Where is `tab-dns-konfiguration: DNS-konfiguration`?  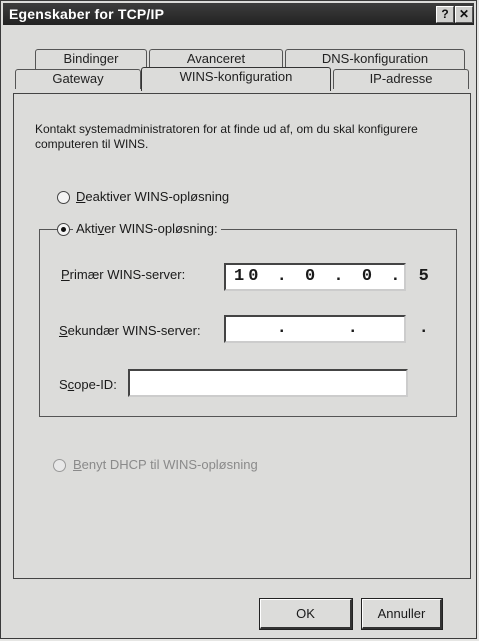 tab-dns-konfiguration: DNS-konfiguration is located at coordinates (375, 59).